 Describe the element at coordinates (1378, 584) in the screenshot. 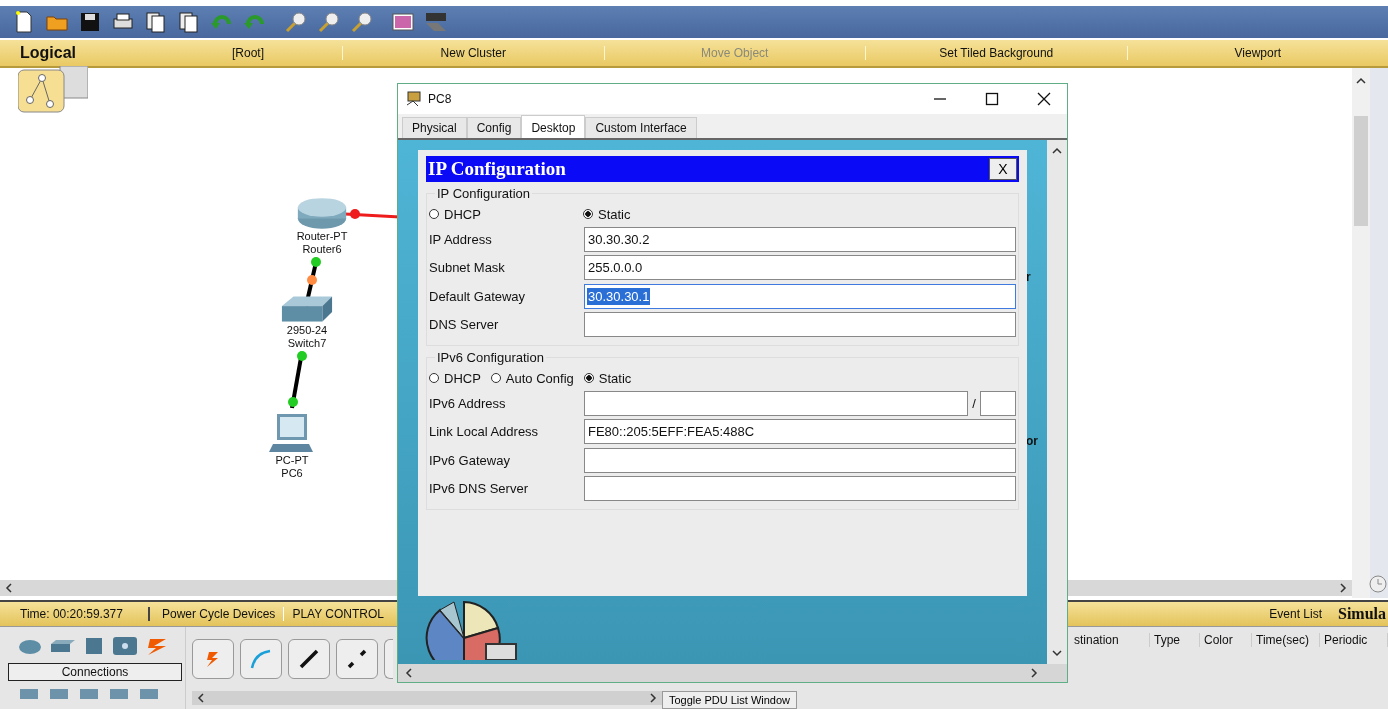

I see `clock-icon` at that location.